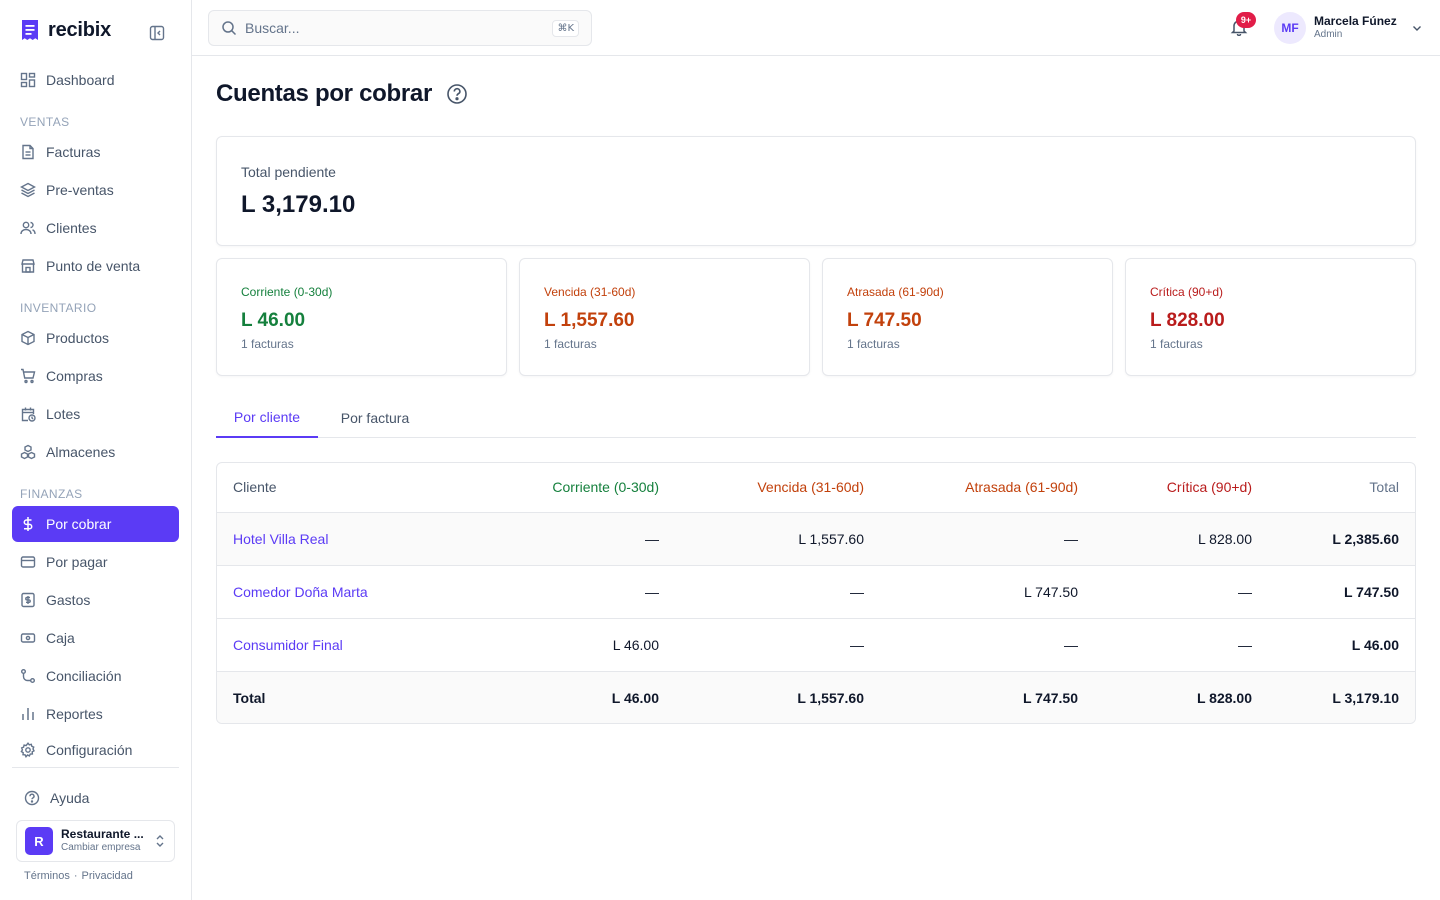 Image resolution: width=1440 pixels, height=900 pixels. I want to click on sidebar-item-label: Clientes, so click(71, 228).